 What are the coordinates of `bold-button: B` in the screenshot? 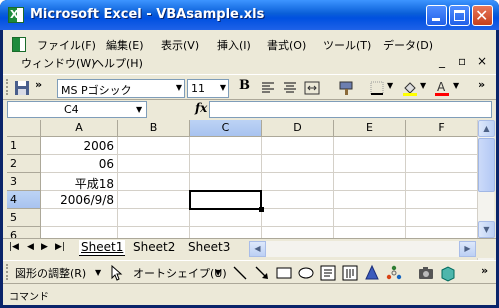 It's located at (244, 85).